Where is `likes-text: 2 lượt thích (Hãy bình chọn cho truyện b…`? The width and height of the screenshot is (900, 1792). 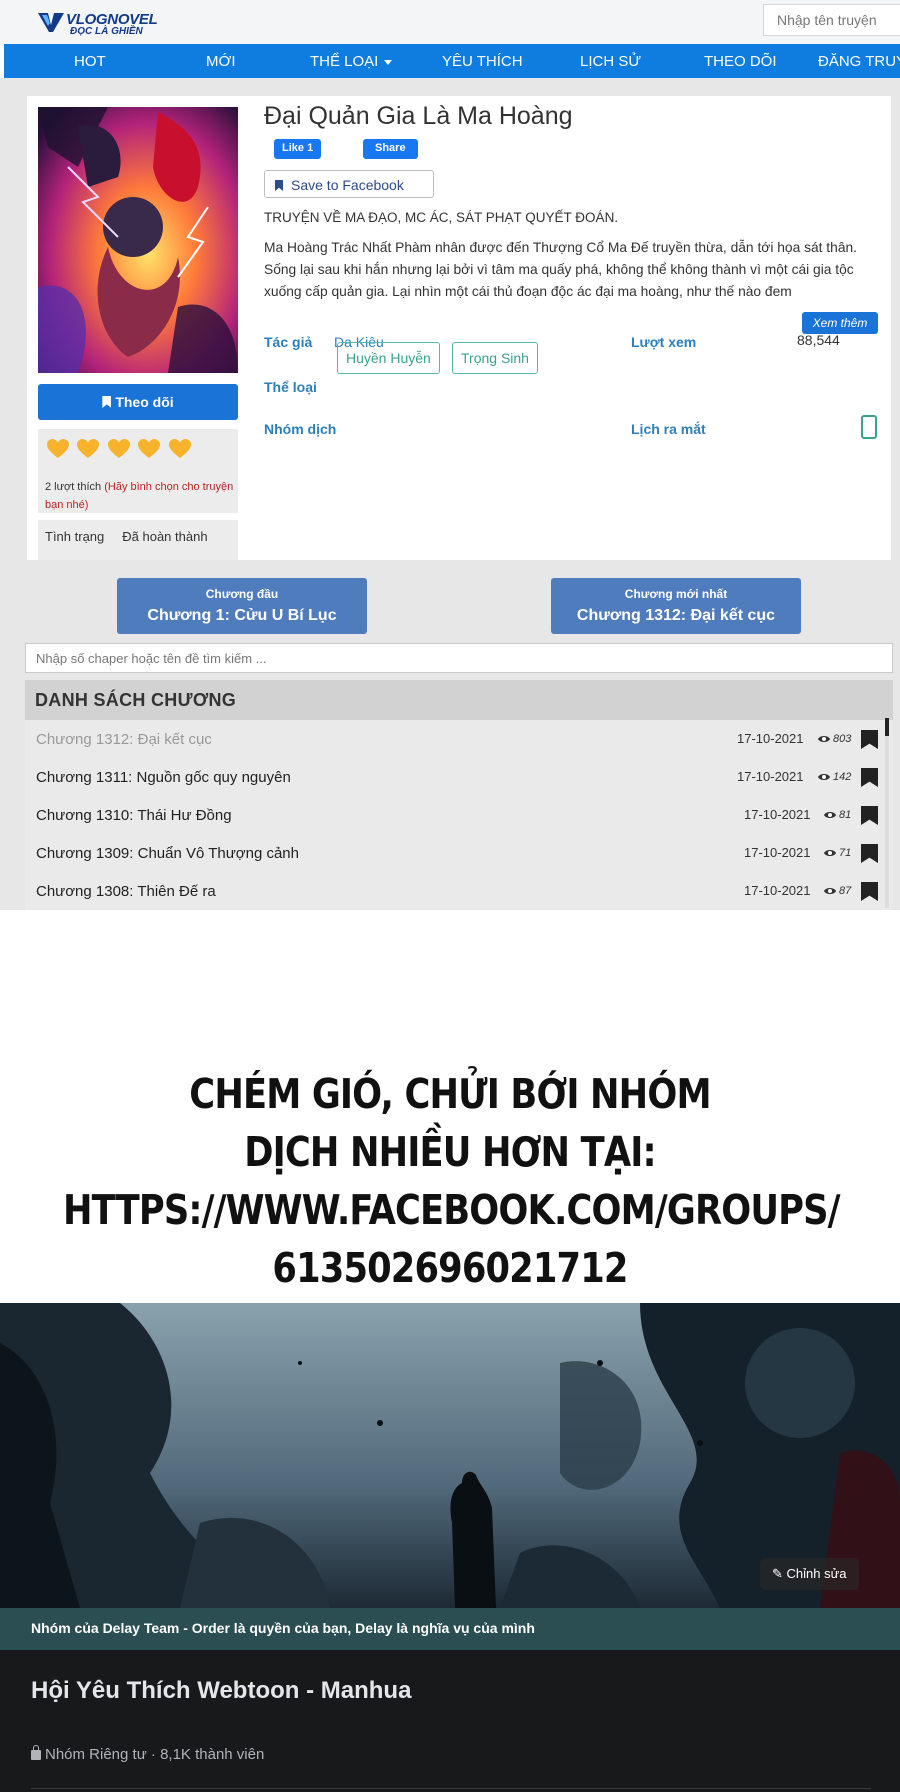 likes-text: 2 lượt thích (Hãy bình chọn cho truyện b… is located at coordinates (140, 496).